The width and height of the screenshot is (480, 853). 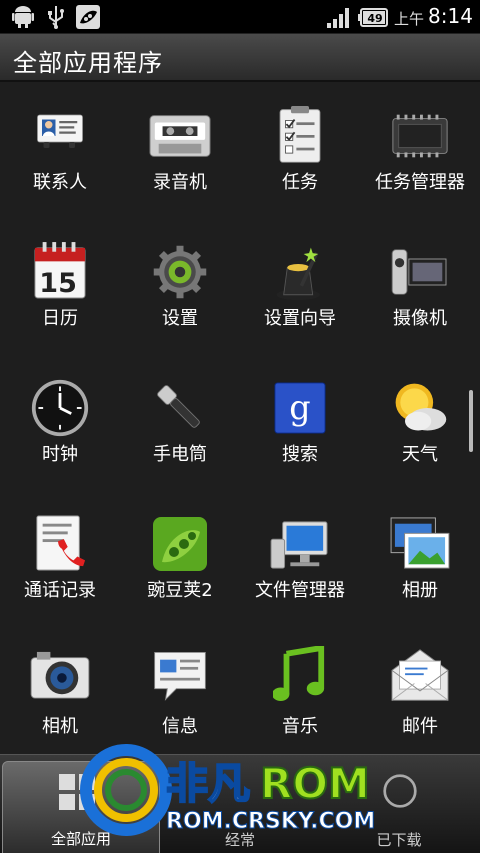 What do you see at coordinates (300, 182) in the screenshot?
I see `app-label: 任务` at bounding box center [300, 182].